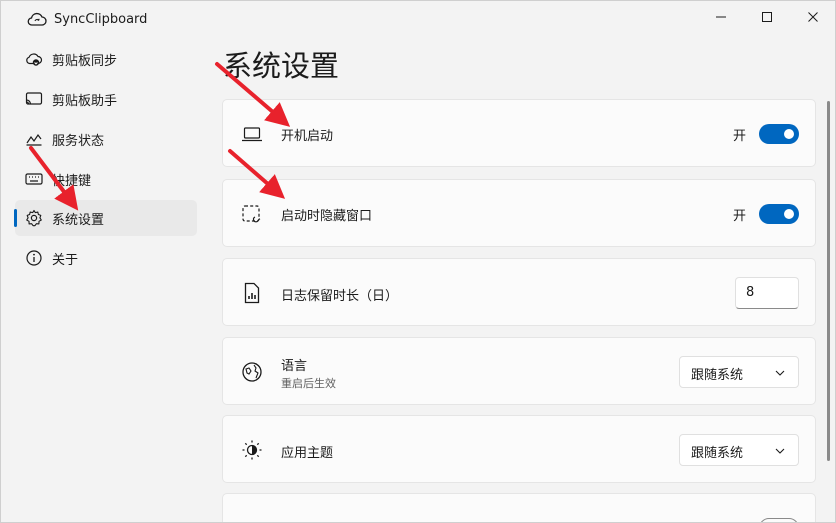 Image resolution: width=836 pixels, height=523 pixels. What do you see at coordinates (106, 179) in the screenshot?
I see `sidebar-item-hotkeys: 快捷键` at bounding box center [106, 179].